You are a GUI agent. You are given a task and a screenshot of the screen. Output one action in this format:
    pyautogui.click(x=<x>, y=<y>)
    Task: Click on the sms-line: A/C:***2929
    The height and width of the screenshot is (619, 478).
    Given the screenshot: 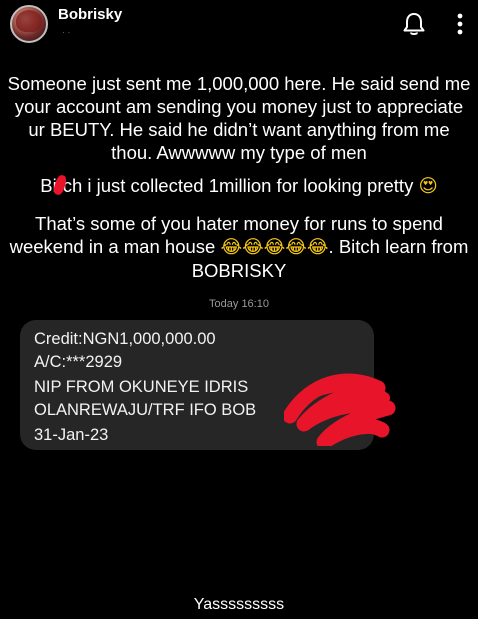 What is the action you would take?
    pyautogui.click(x=78, y=362)
    